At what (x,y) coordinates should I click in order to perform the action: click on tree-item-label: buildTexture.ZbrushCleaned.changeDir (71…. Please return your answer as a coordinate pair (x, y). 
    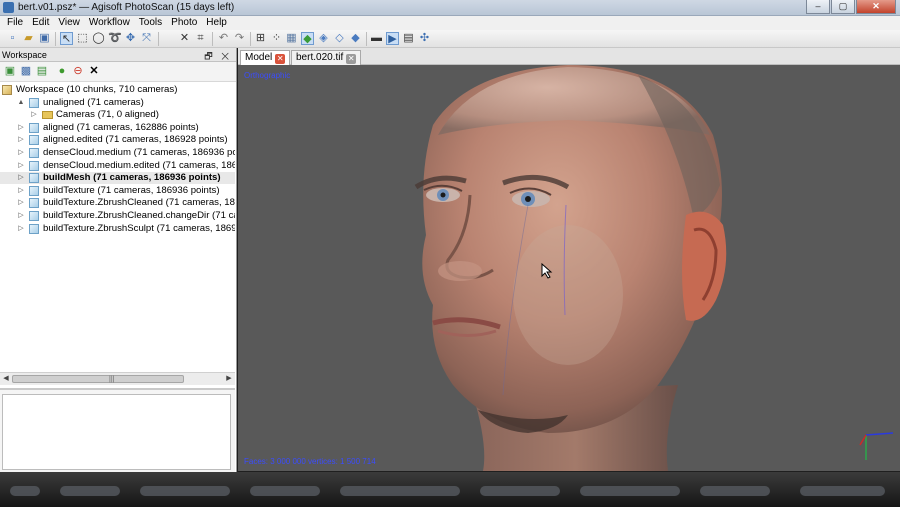
    Looking at the image, I should click on (139, 215).